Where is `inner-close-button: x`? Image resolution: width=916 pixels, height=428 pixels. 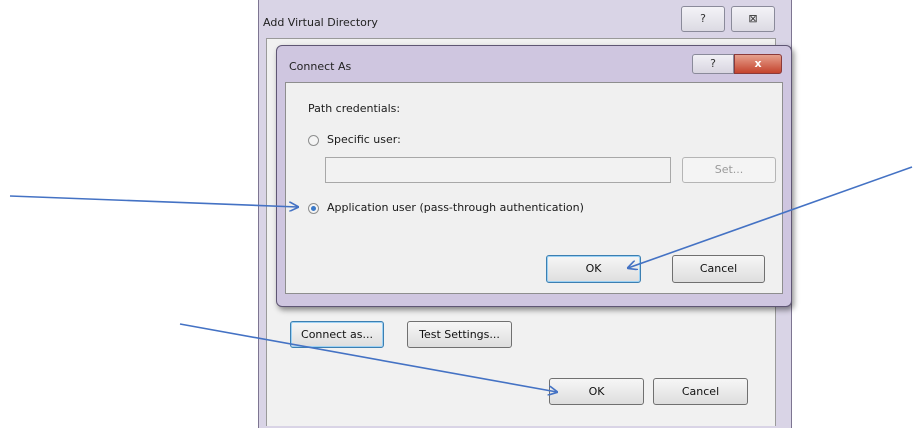
inner-close-button: x is located at coordinates (758, 64).